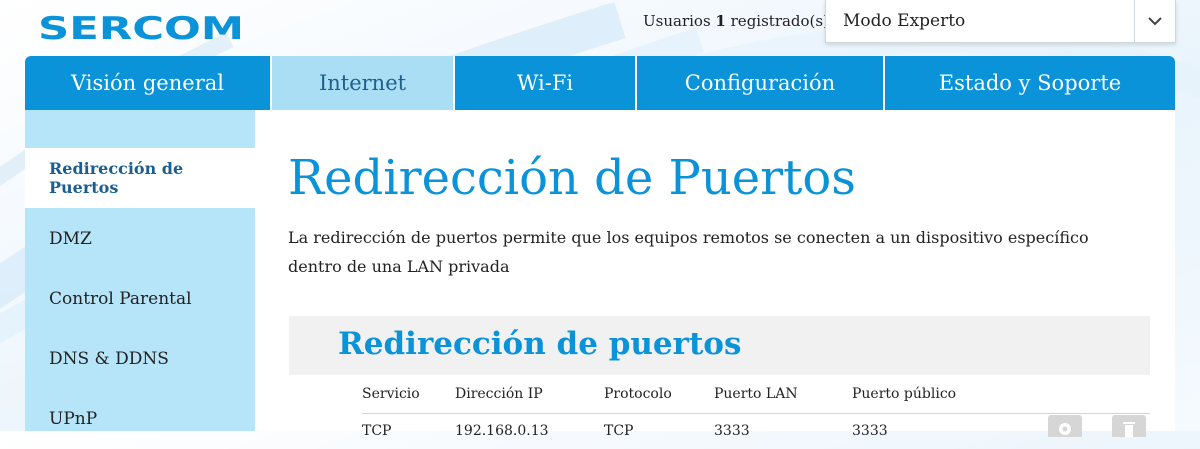  Describe the element at coordinates (720, 21) in the screenshot. I see `users-count: 1` at that location.